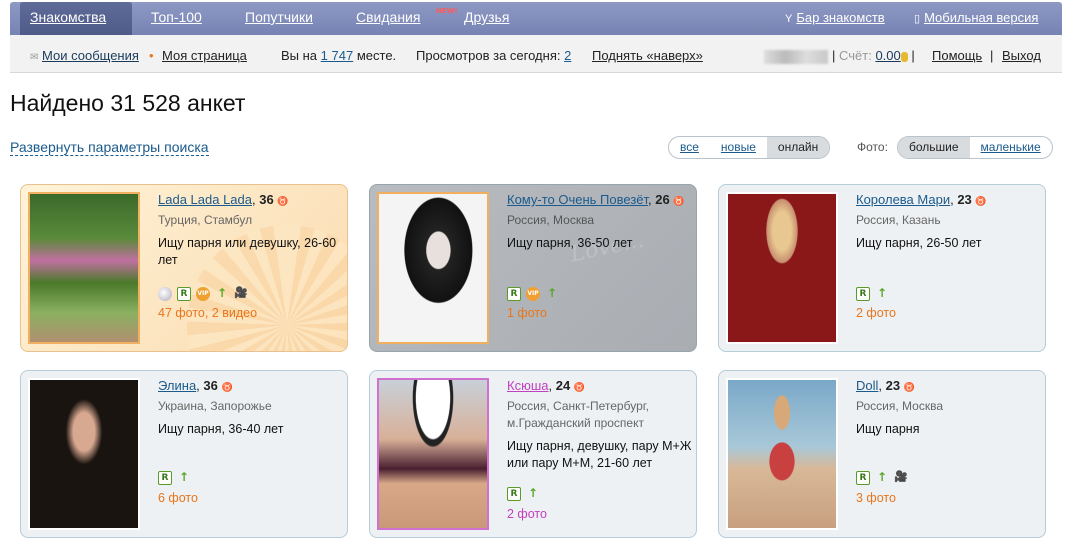 The height and width of the screenshot is (545, 1072). Describe the element at coordinates (904, 56) in the screenshot. I see `coin-icon` at that location.